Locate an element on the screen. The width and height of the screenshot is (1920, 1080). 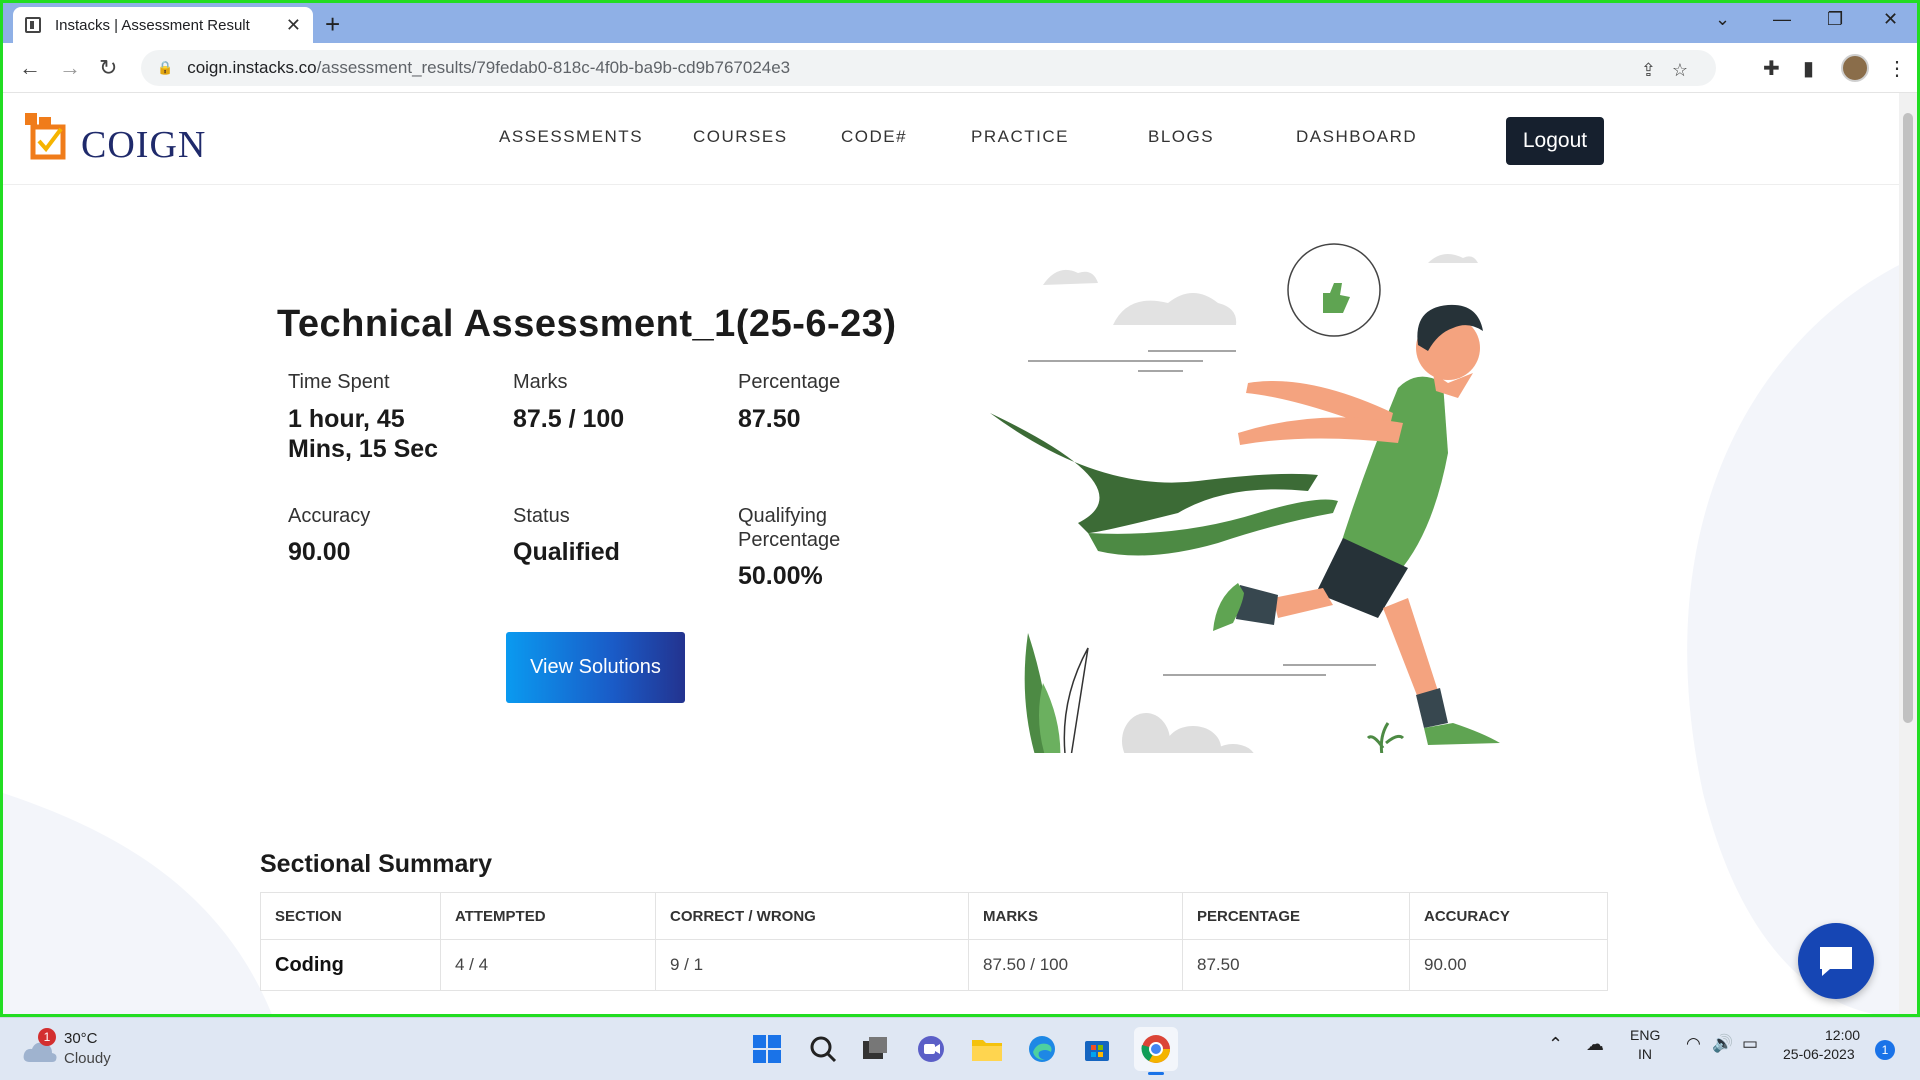
nav-code: CODE# is located at coordinates (874, 137).